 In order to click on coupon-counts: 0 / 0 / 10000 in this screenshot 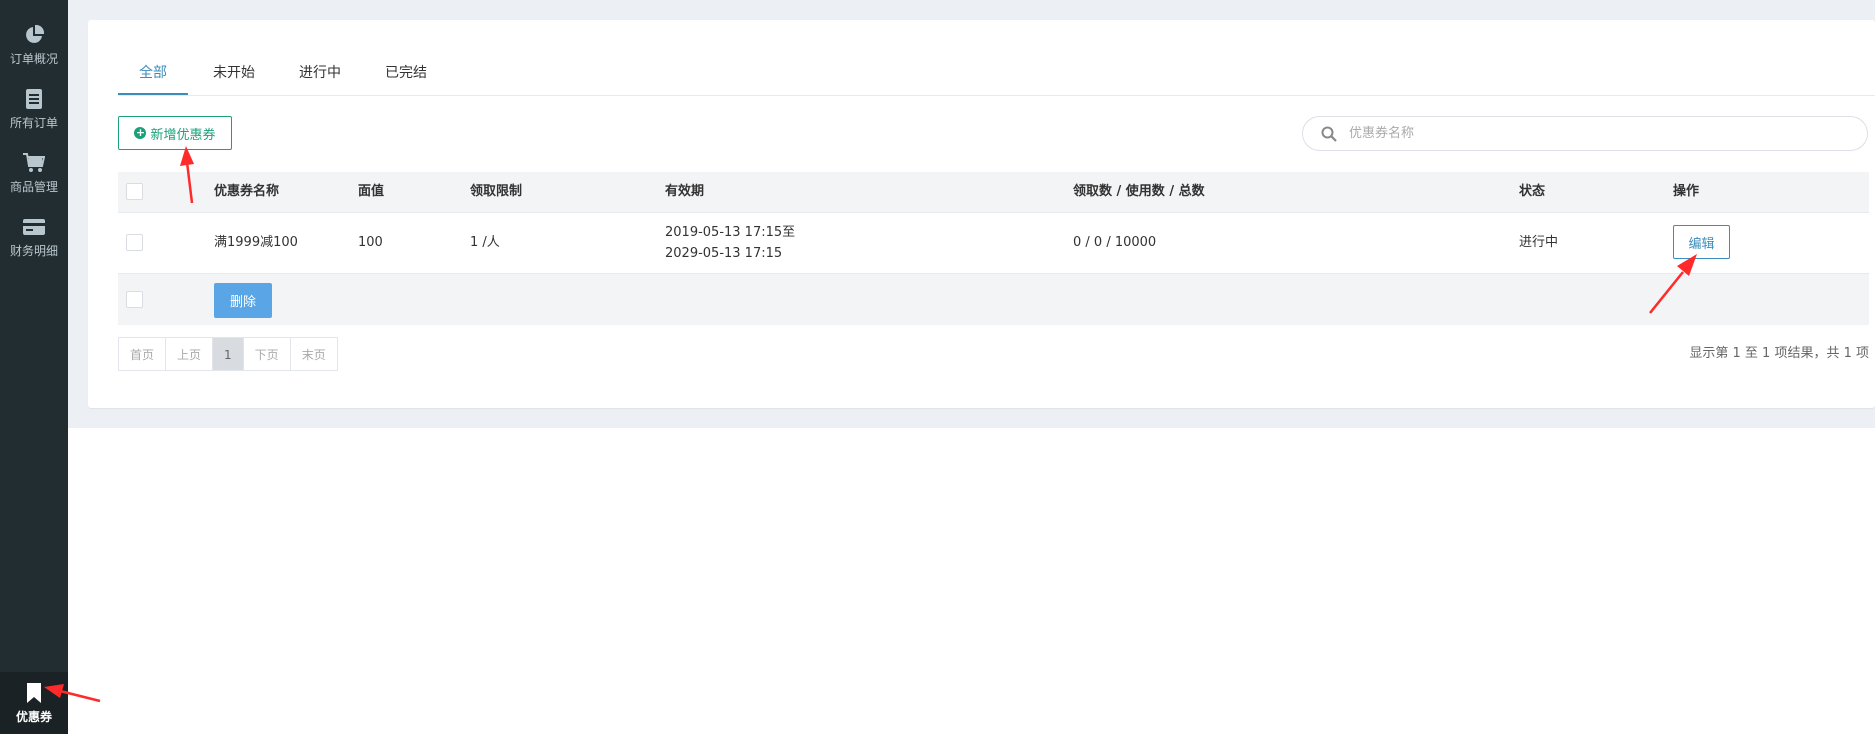, I will do `click(1115, 242)`.